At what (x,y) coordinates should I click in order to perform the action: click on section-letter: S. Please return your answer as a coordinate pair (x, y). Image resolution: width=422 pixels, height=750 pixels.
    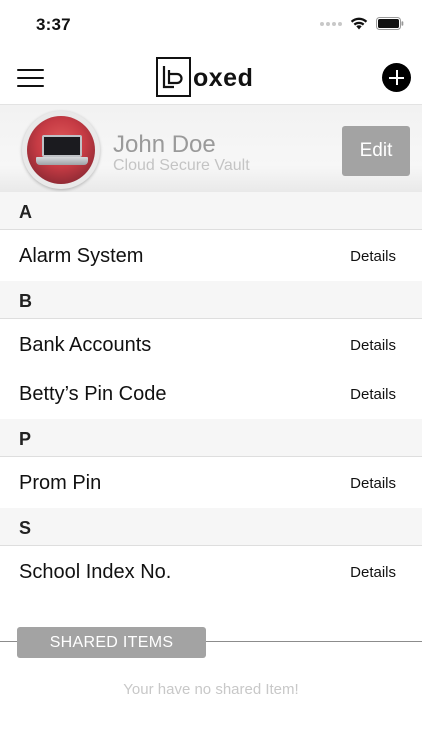
    Looking at the image, I should click on (25, 528).